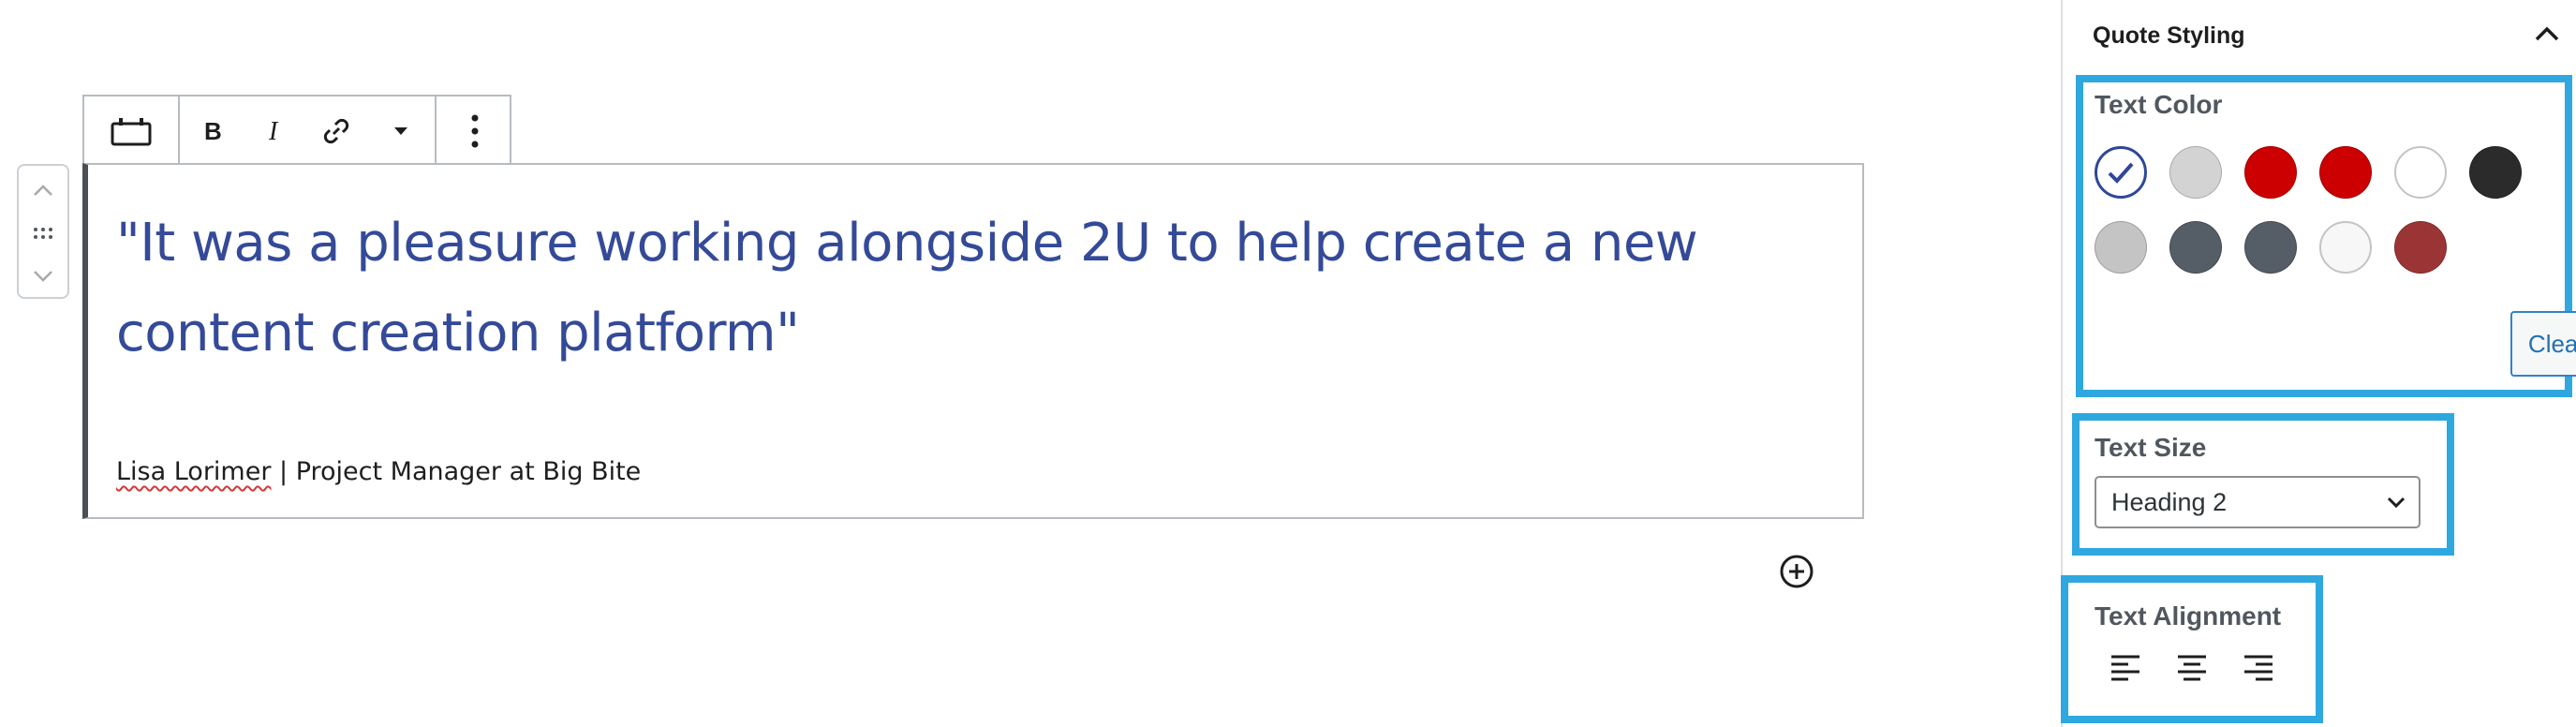 This screenshot has width=2576, height=727. I want to click on formatting-group: B I, so click(309, 130).